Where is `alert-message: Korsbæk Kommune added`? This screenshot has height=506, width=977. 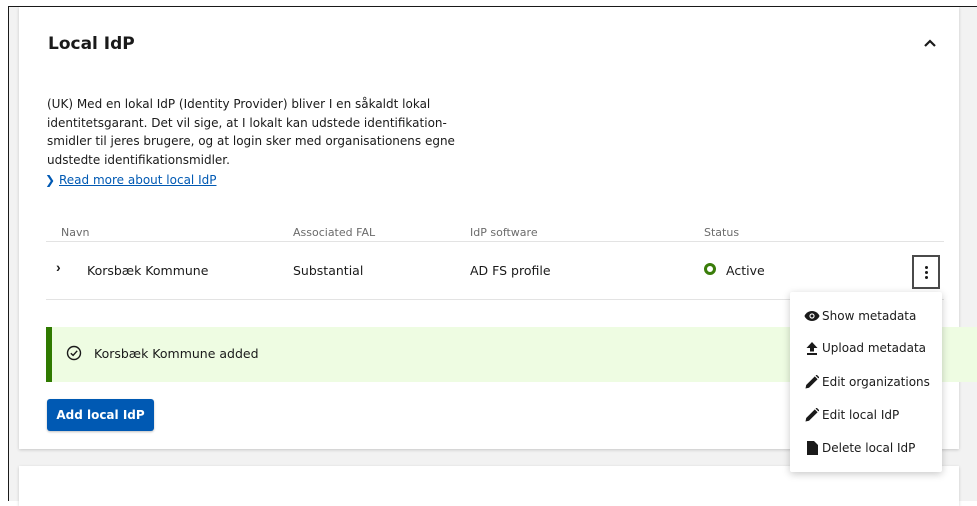 alert-message: Korsbæk Kommune added is located at coordinates (176, 353).